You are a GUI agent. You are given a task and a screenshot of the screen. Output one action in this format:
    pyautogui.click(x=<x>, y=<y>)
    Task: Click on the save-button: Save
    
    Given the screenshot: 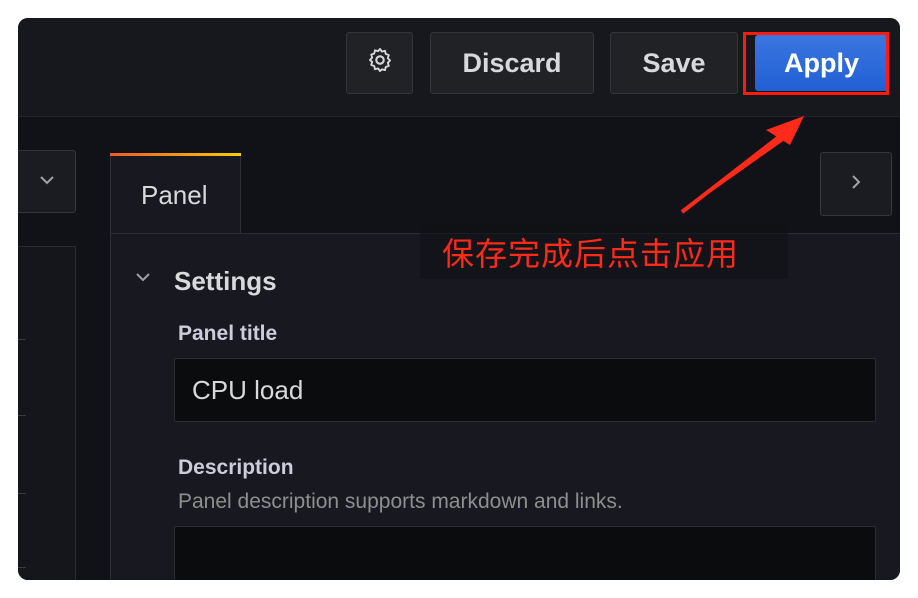 What is the action you would take?
    pyautogui.click(x=674, y=63)
    